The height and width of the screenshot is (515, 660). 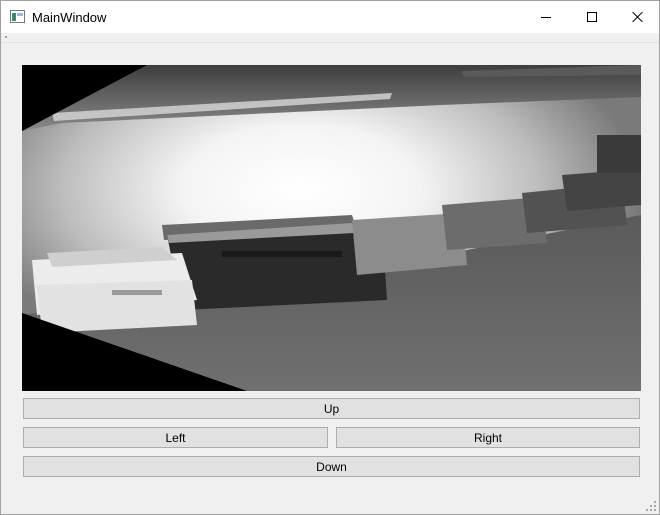 I want to click on app-icon, so click(x=17, y=16).